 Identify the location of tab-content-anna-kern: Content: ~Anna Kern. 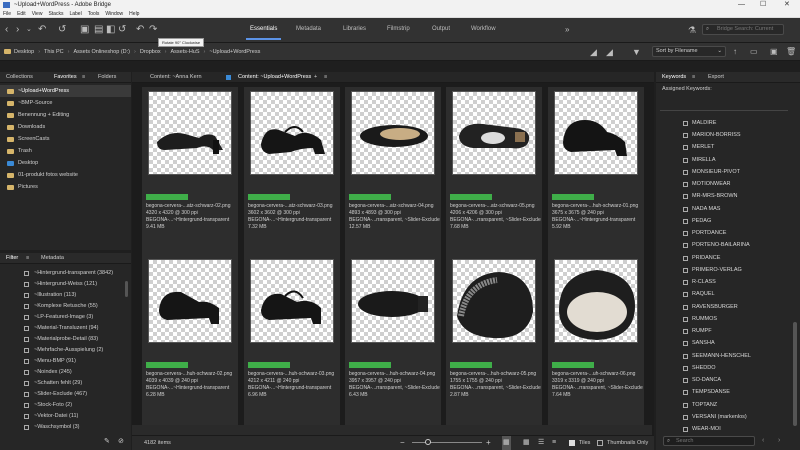
(176, 77).